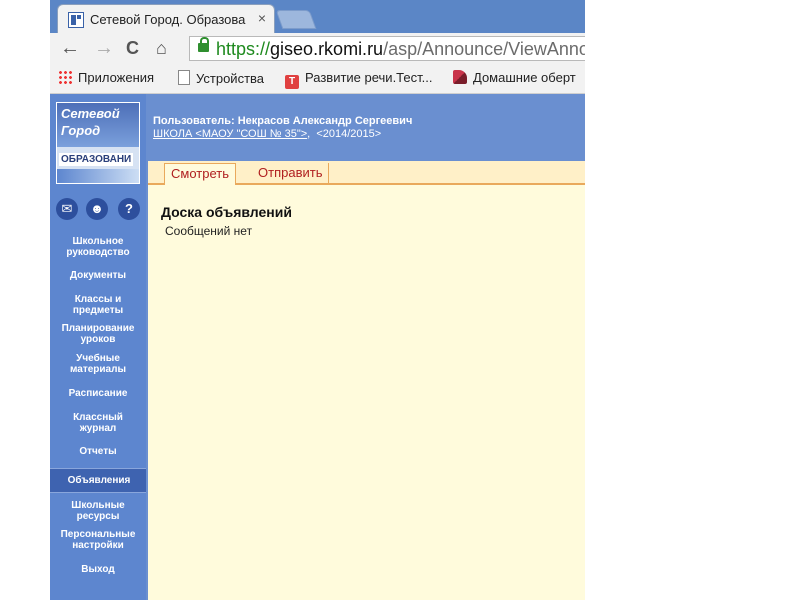 The width and height of the screenshot is (800, 600). What do you see at coordinates (262, 18) in the screenshot?
I see `close-tab-icon: ×` at bounding box center [262, 18].